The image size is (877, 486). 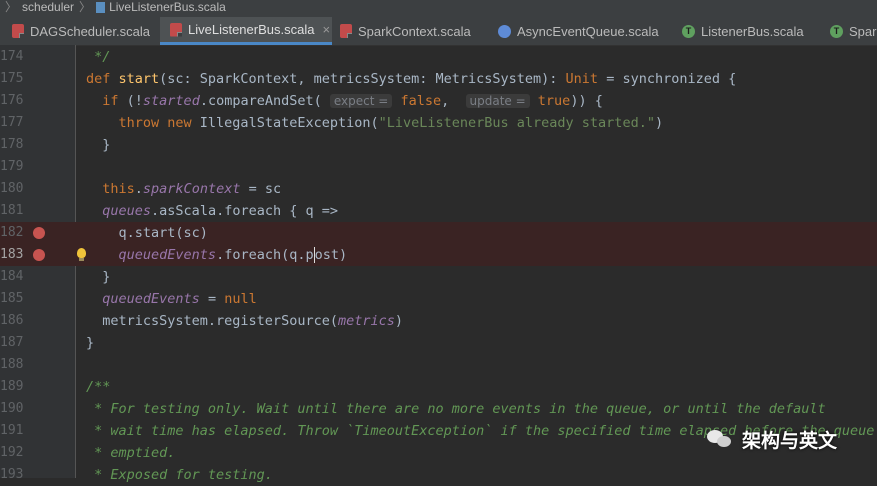 I want to click on tab-asynceventqueue: AsyncEventQueue.scala, so click(x=578, y=31).